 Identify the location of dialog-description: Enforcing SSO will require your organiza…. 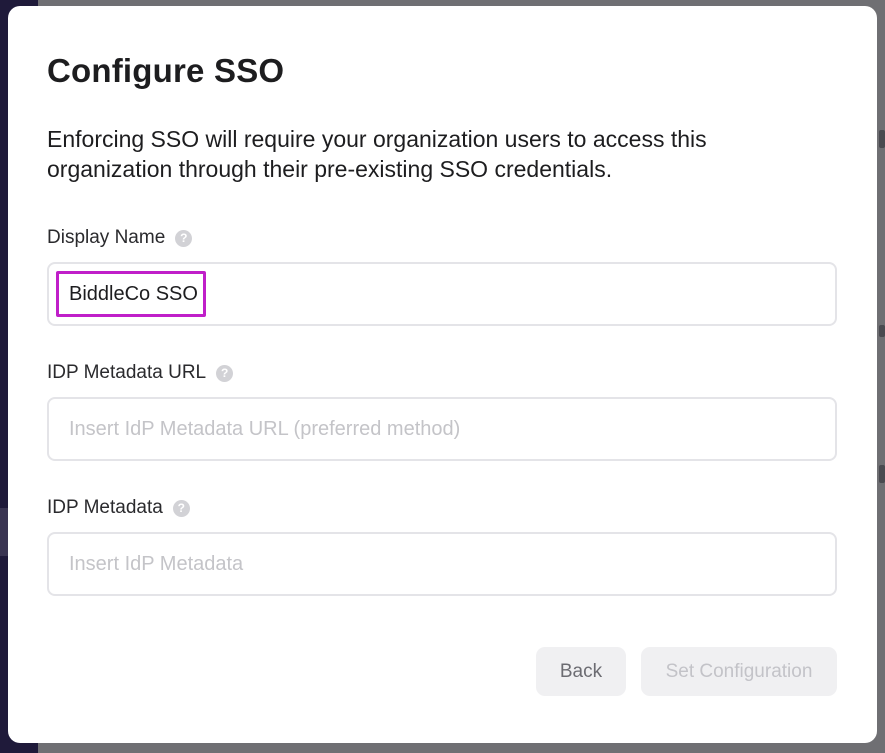
(377, 154).